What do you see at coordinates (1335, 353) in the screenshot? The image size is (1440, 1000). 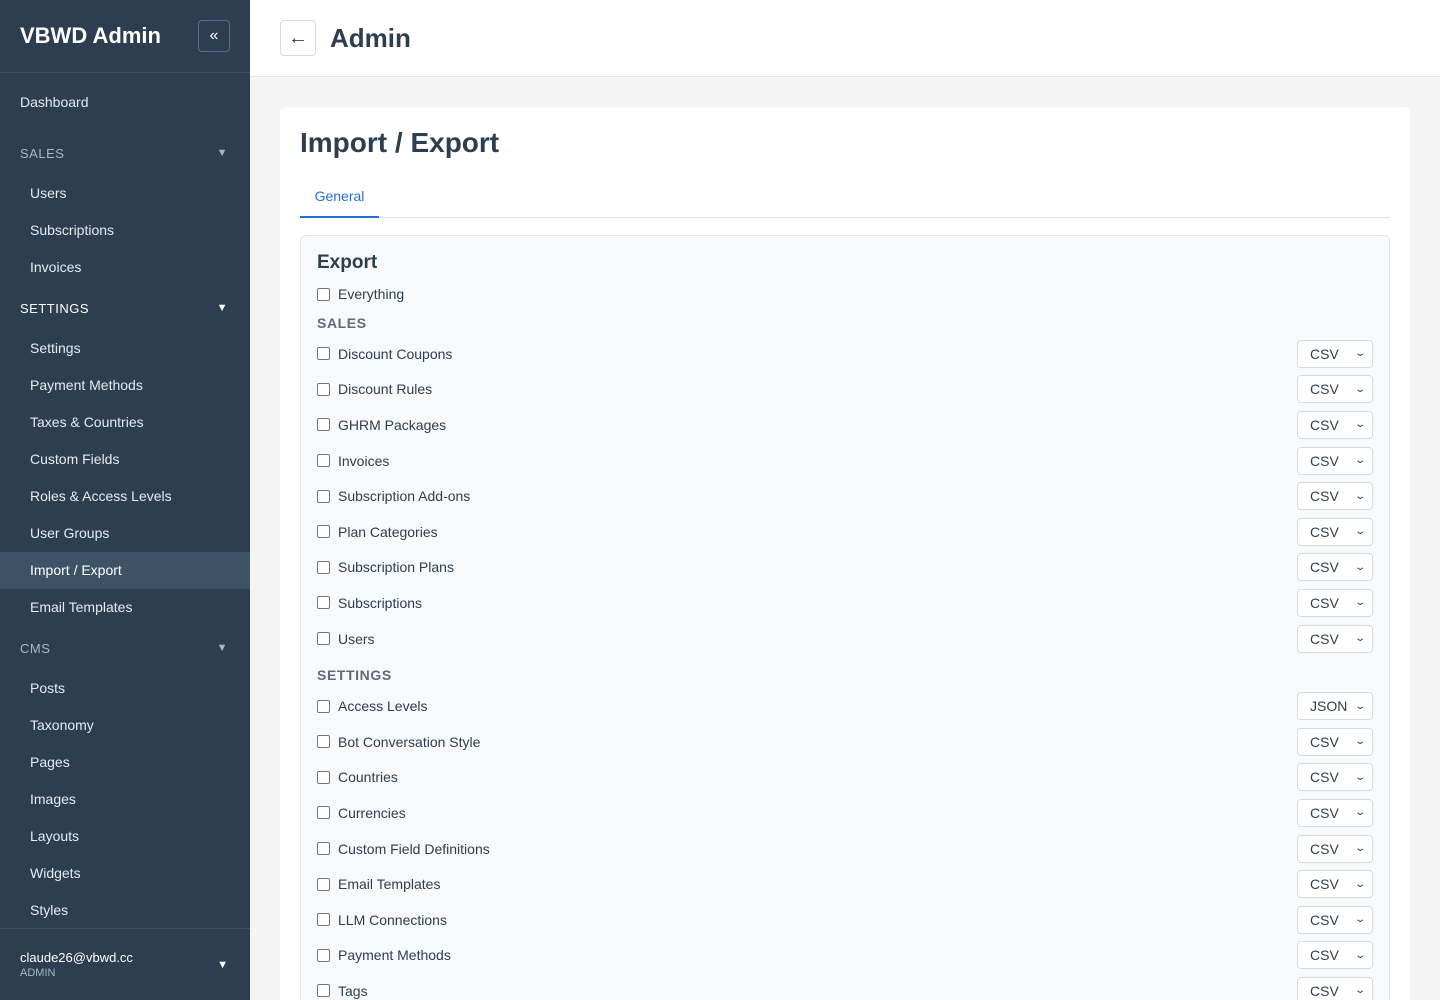 I see `format-select-discount-coupons: CSV ⌄` at bounding box center [1335, 353].